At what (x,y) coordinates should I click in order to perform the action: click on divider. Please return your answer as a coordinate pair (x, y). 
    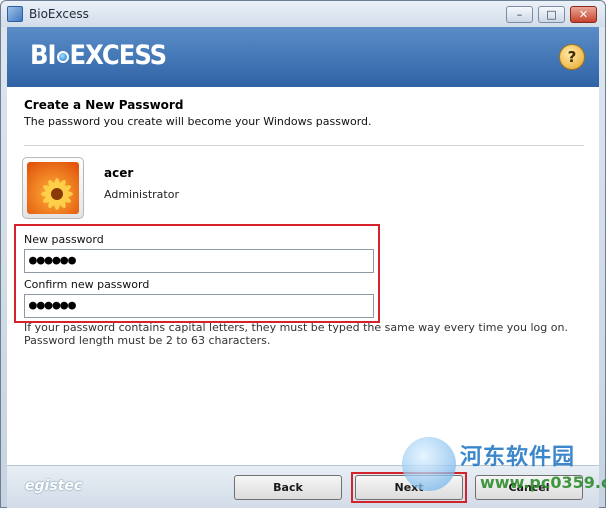
    Looking at the image, I should click on (304, 145).